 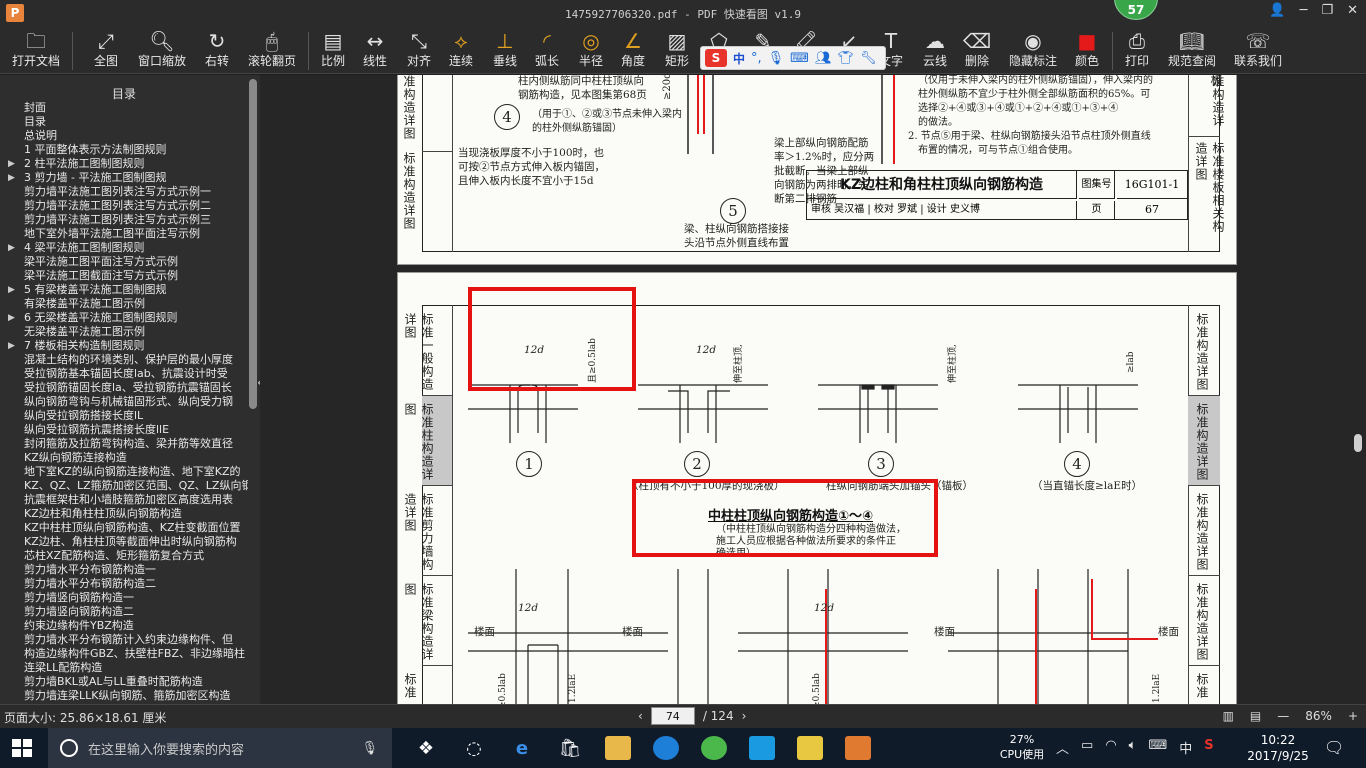 What do you see at coordinates (1353, 716) in the screenshot?
I see `zoom-in-button: +` at bounding box center [1353, 716].